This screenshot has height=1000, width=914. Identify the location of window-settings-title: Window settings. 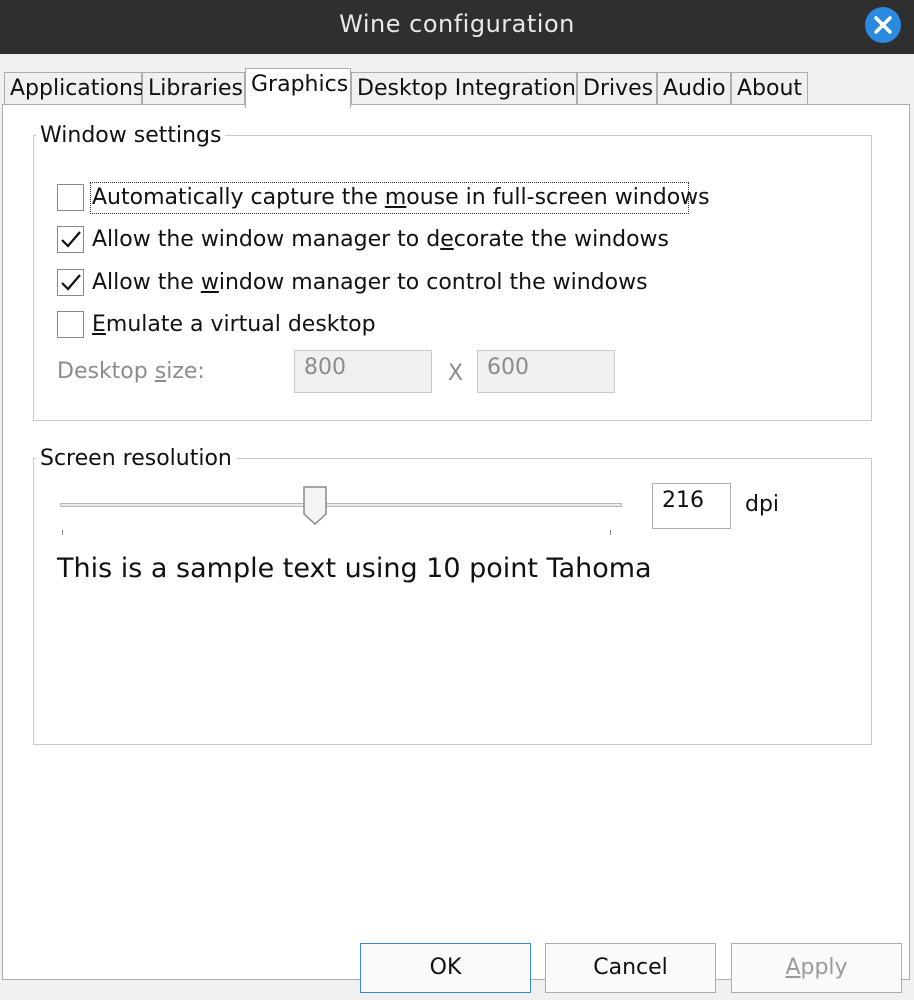
(131, 136).